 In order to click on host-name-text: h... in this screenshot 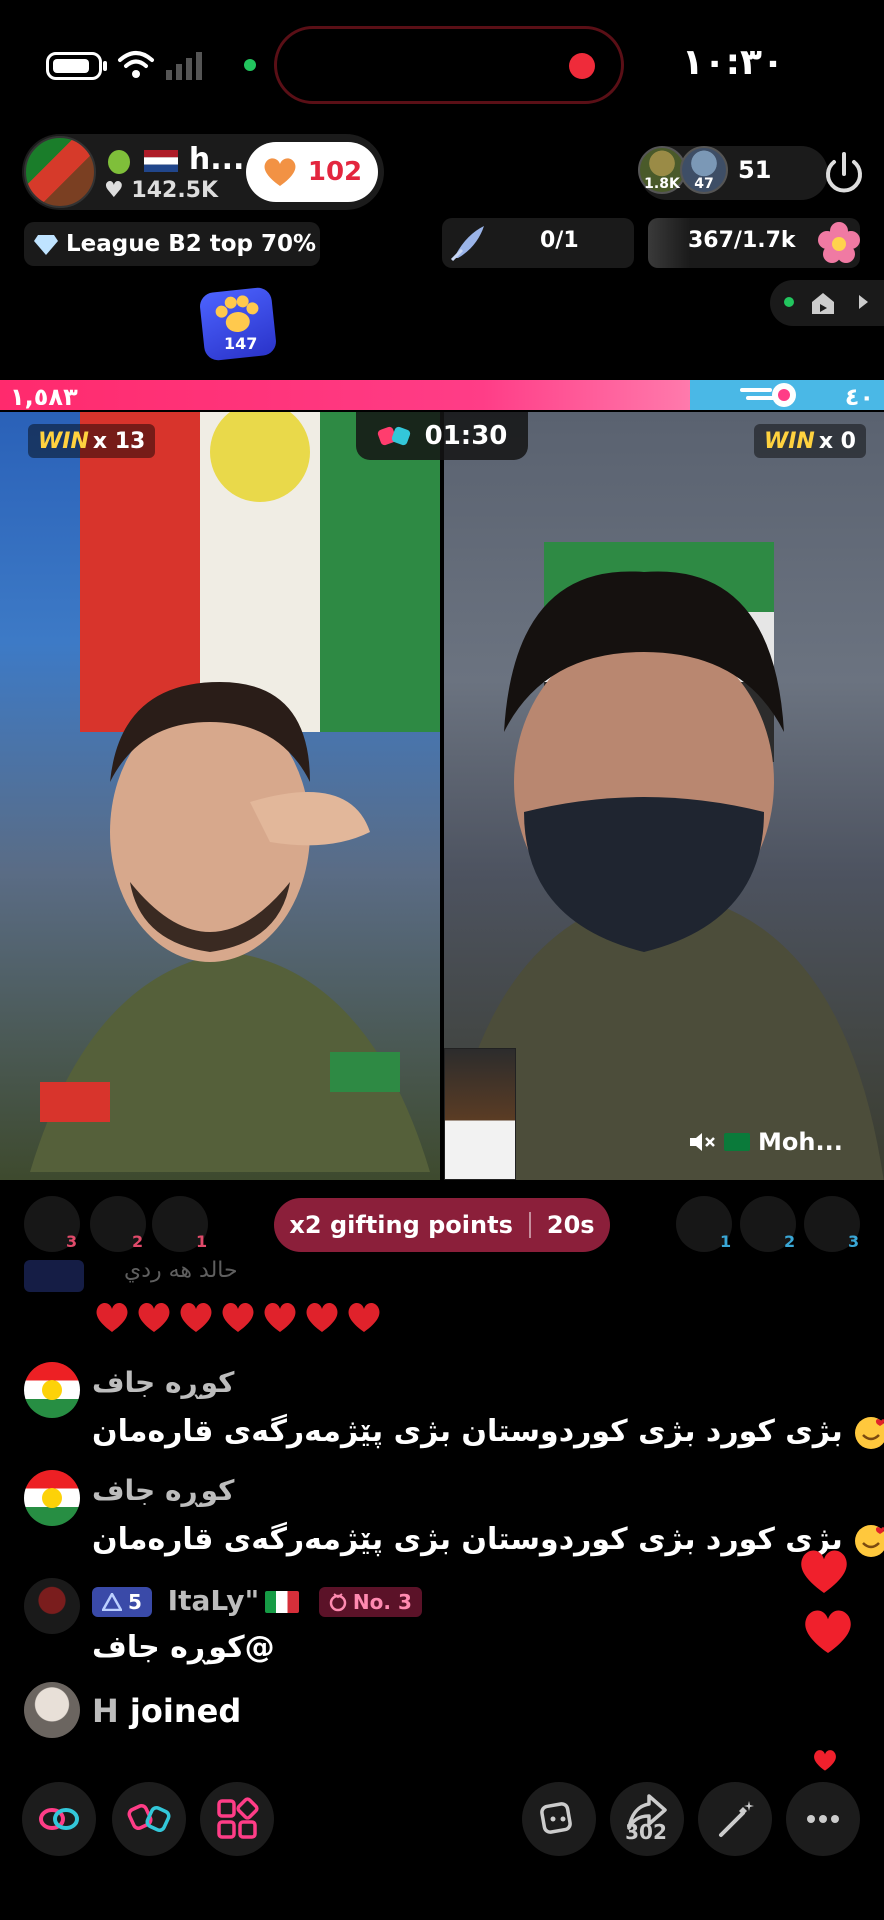, I will do `click(216, 159)`.